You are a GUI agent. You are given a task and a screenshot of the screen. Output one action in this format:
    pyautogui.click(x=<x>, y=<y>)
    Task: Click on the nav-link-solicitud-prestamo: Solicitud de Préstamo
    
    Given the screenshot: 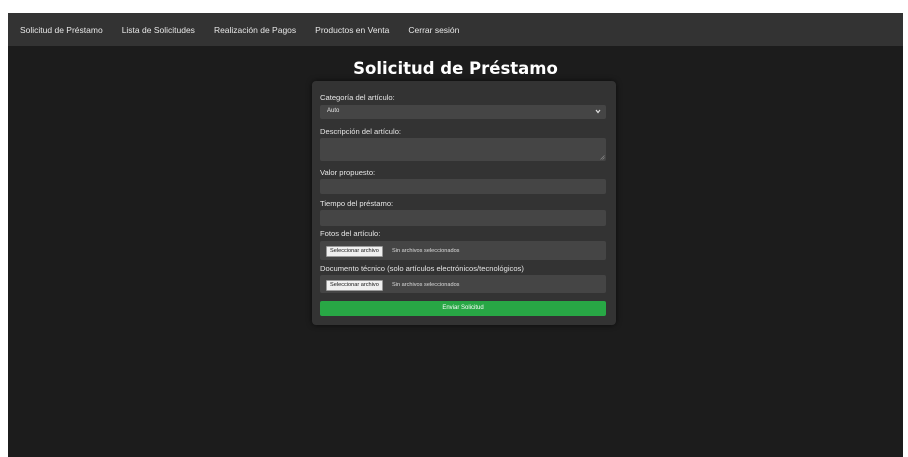 What is the action you would take?
    pyautogui.click(x=61, y=30)
    